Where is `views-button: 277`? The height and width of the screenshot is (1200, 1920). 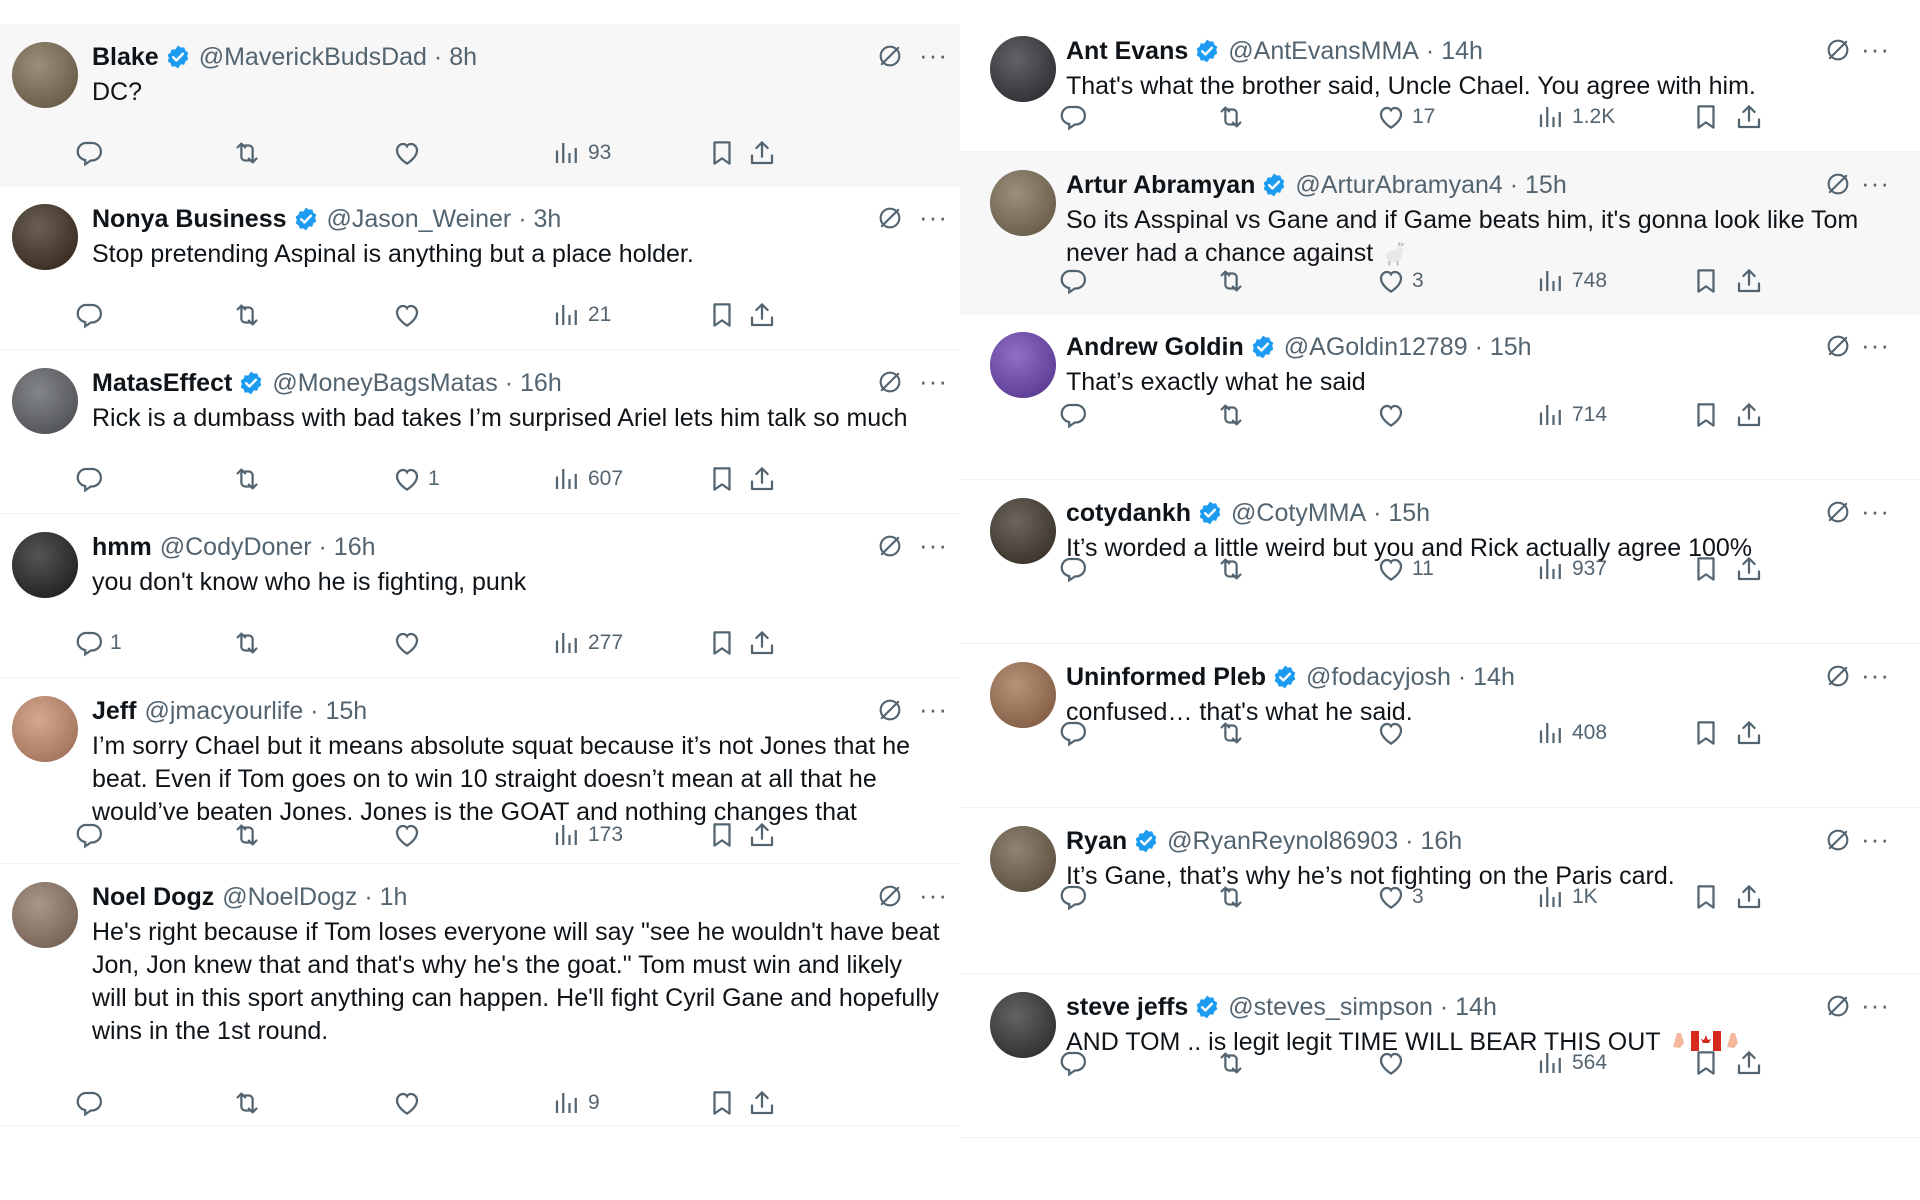 views-button: 277 is located at coordinates (587, 643).